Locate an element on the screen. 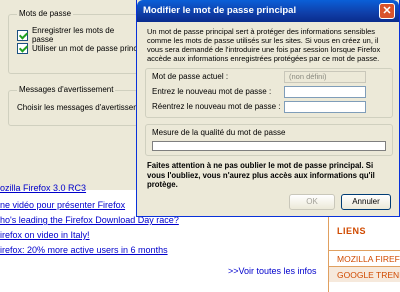 This screenshot has width=400, height=292. confirm-password-label: Réentrez le nouveau mot de passe : is located at coordinates (216, 106).